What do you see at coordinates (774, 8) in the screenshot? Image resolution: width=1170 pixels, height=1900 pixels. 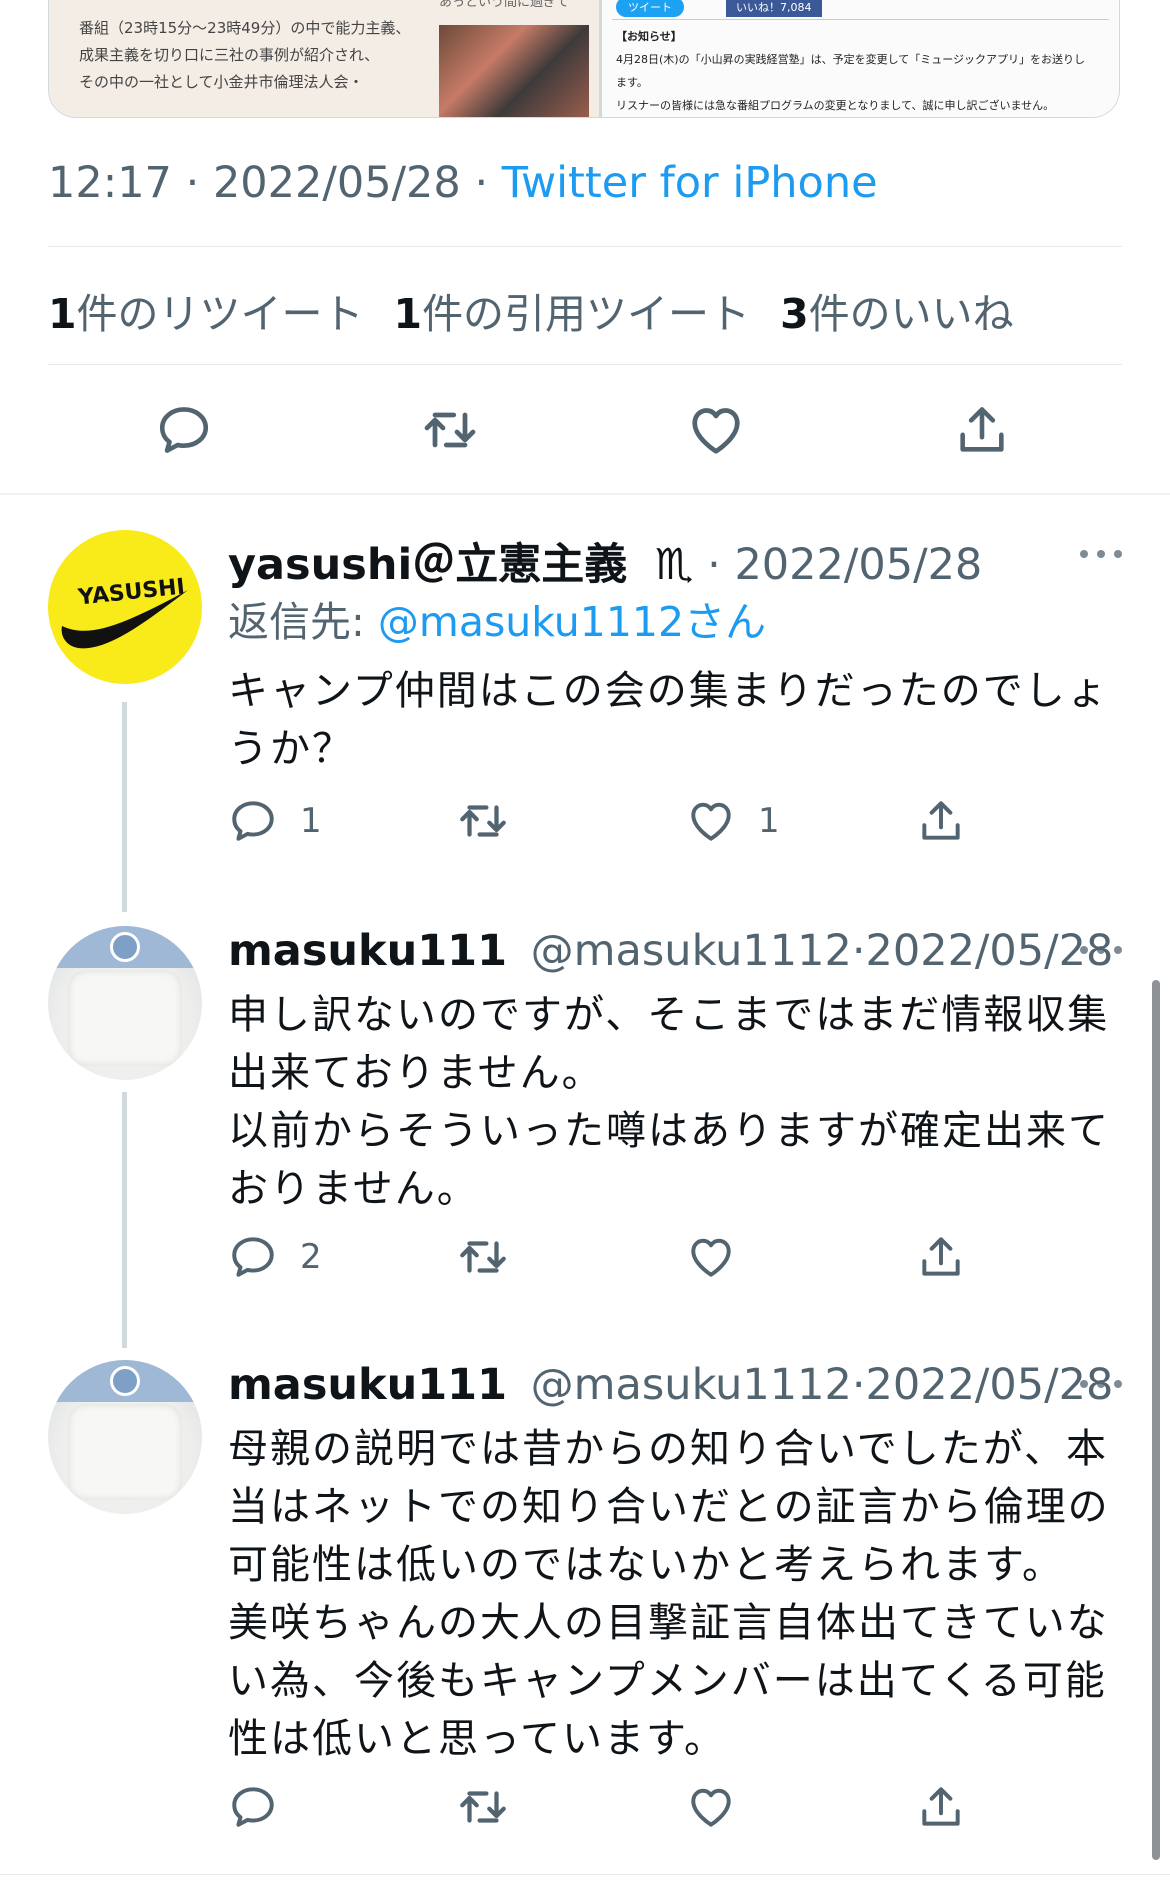 I see `media-like-button: いいね！7,084` at bounding box center [774, 8].